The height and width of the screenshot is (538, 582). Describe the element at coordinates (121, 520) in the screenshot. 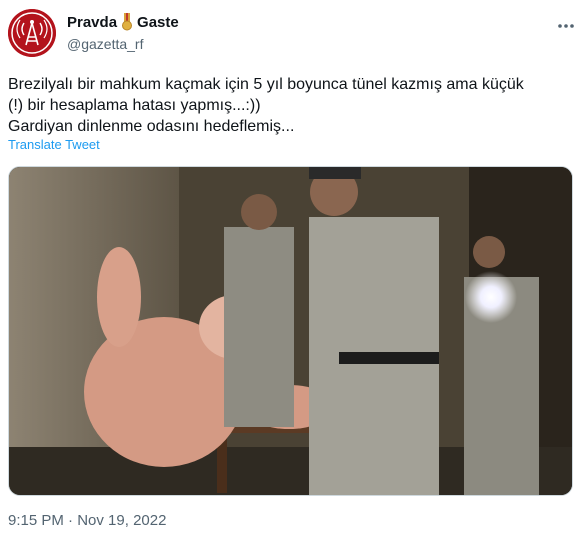

I see `tweet-date: Nov 19, 2022` at that location.